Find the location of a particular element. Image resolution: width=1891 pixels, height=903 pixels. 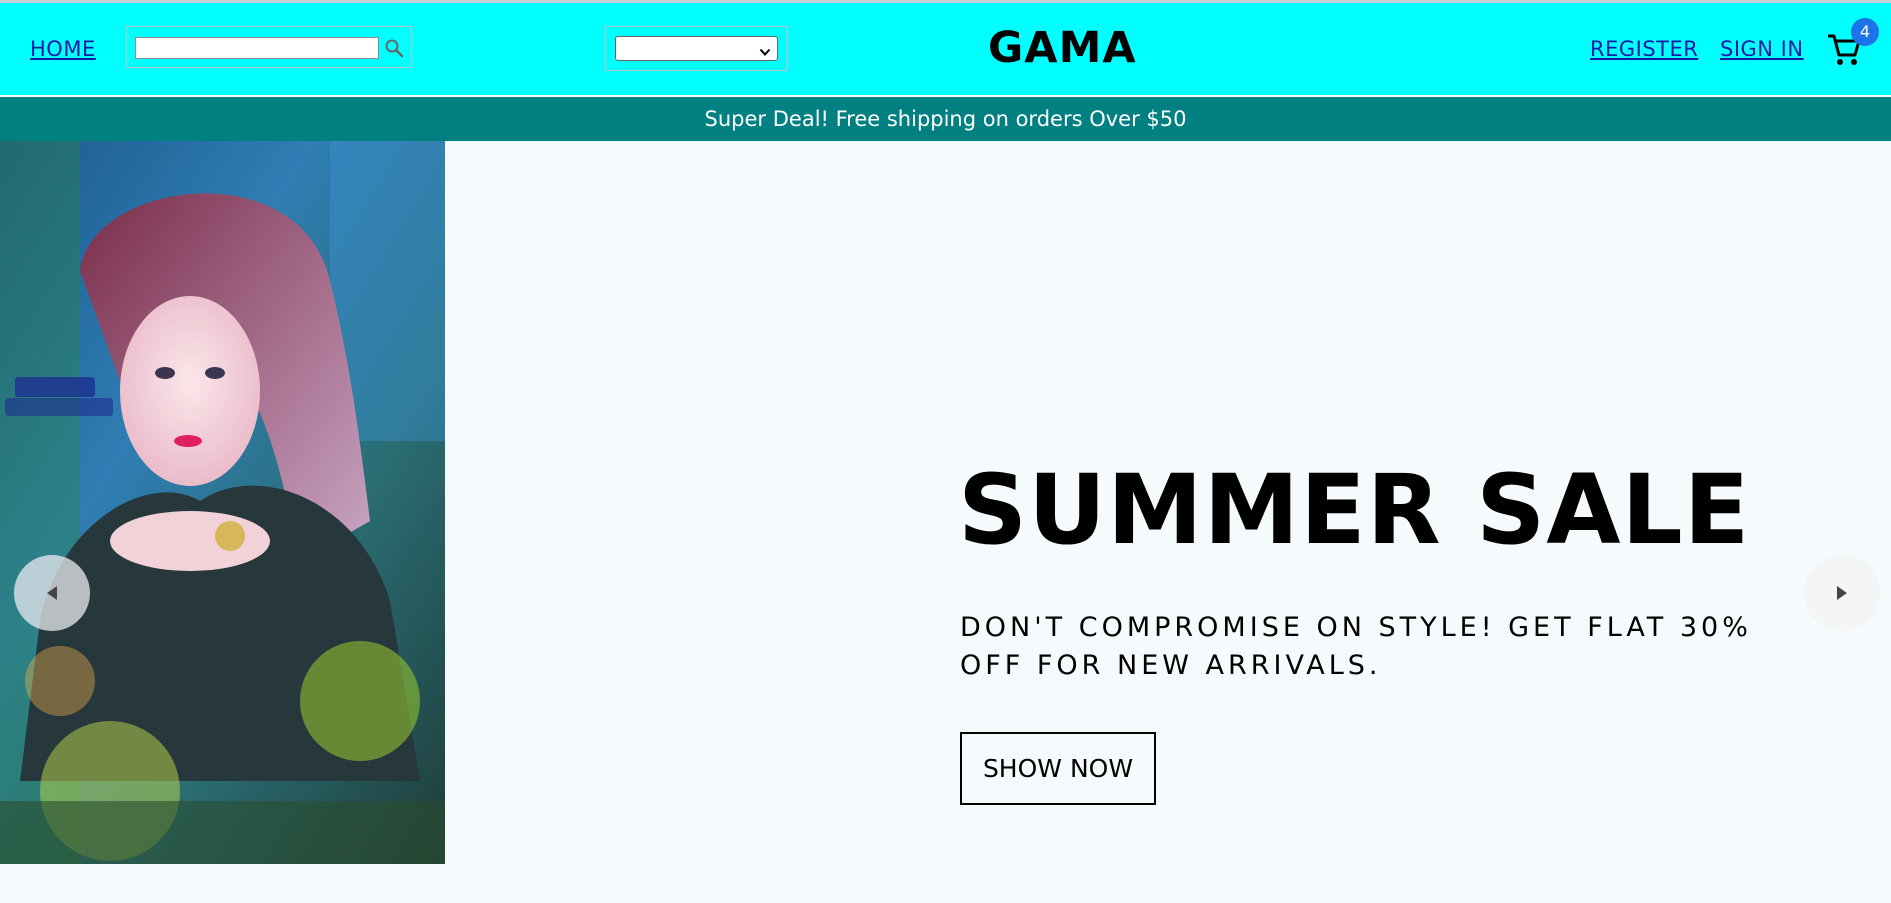

select-container is located at coordinates (696, 48).